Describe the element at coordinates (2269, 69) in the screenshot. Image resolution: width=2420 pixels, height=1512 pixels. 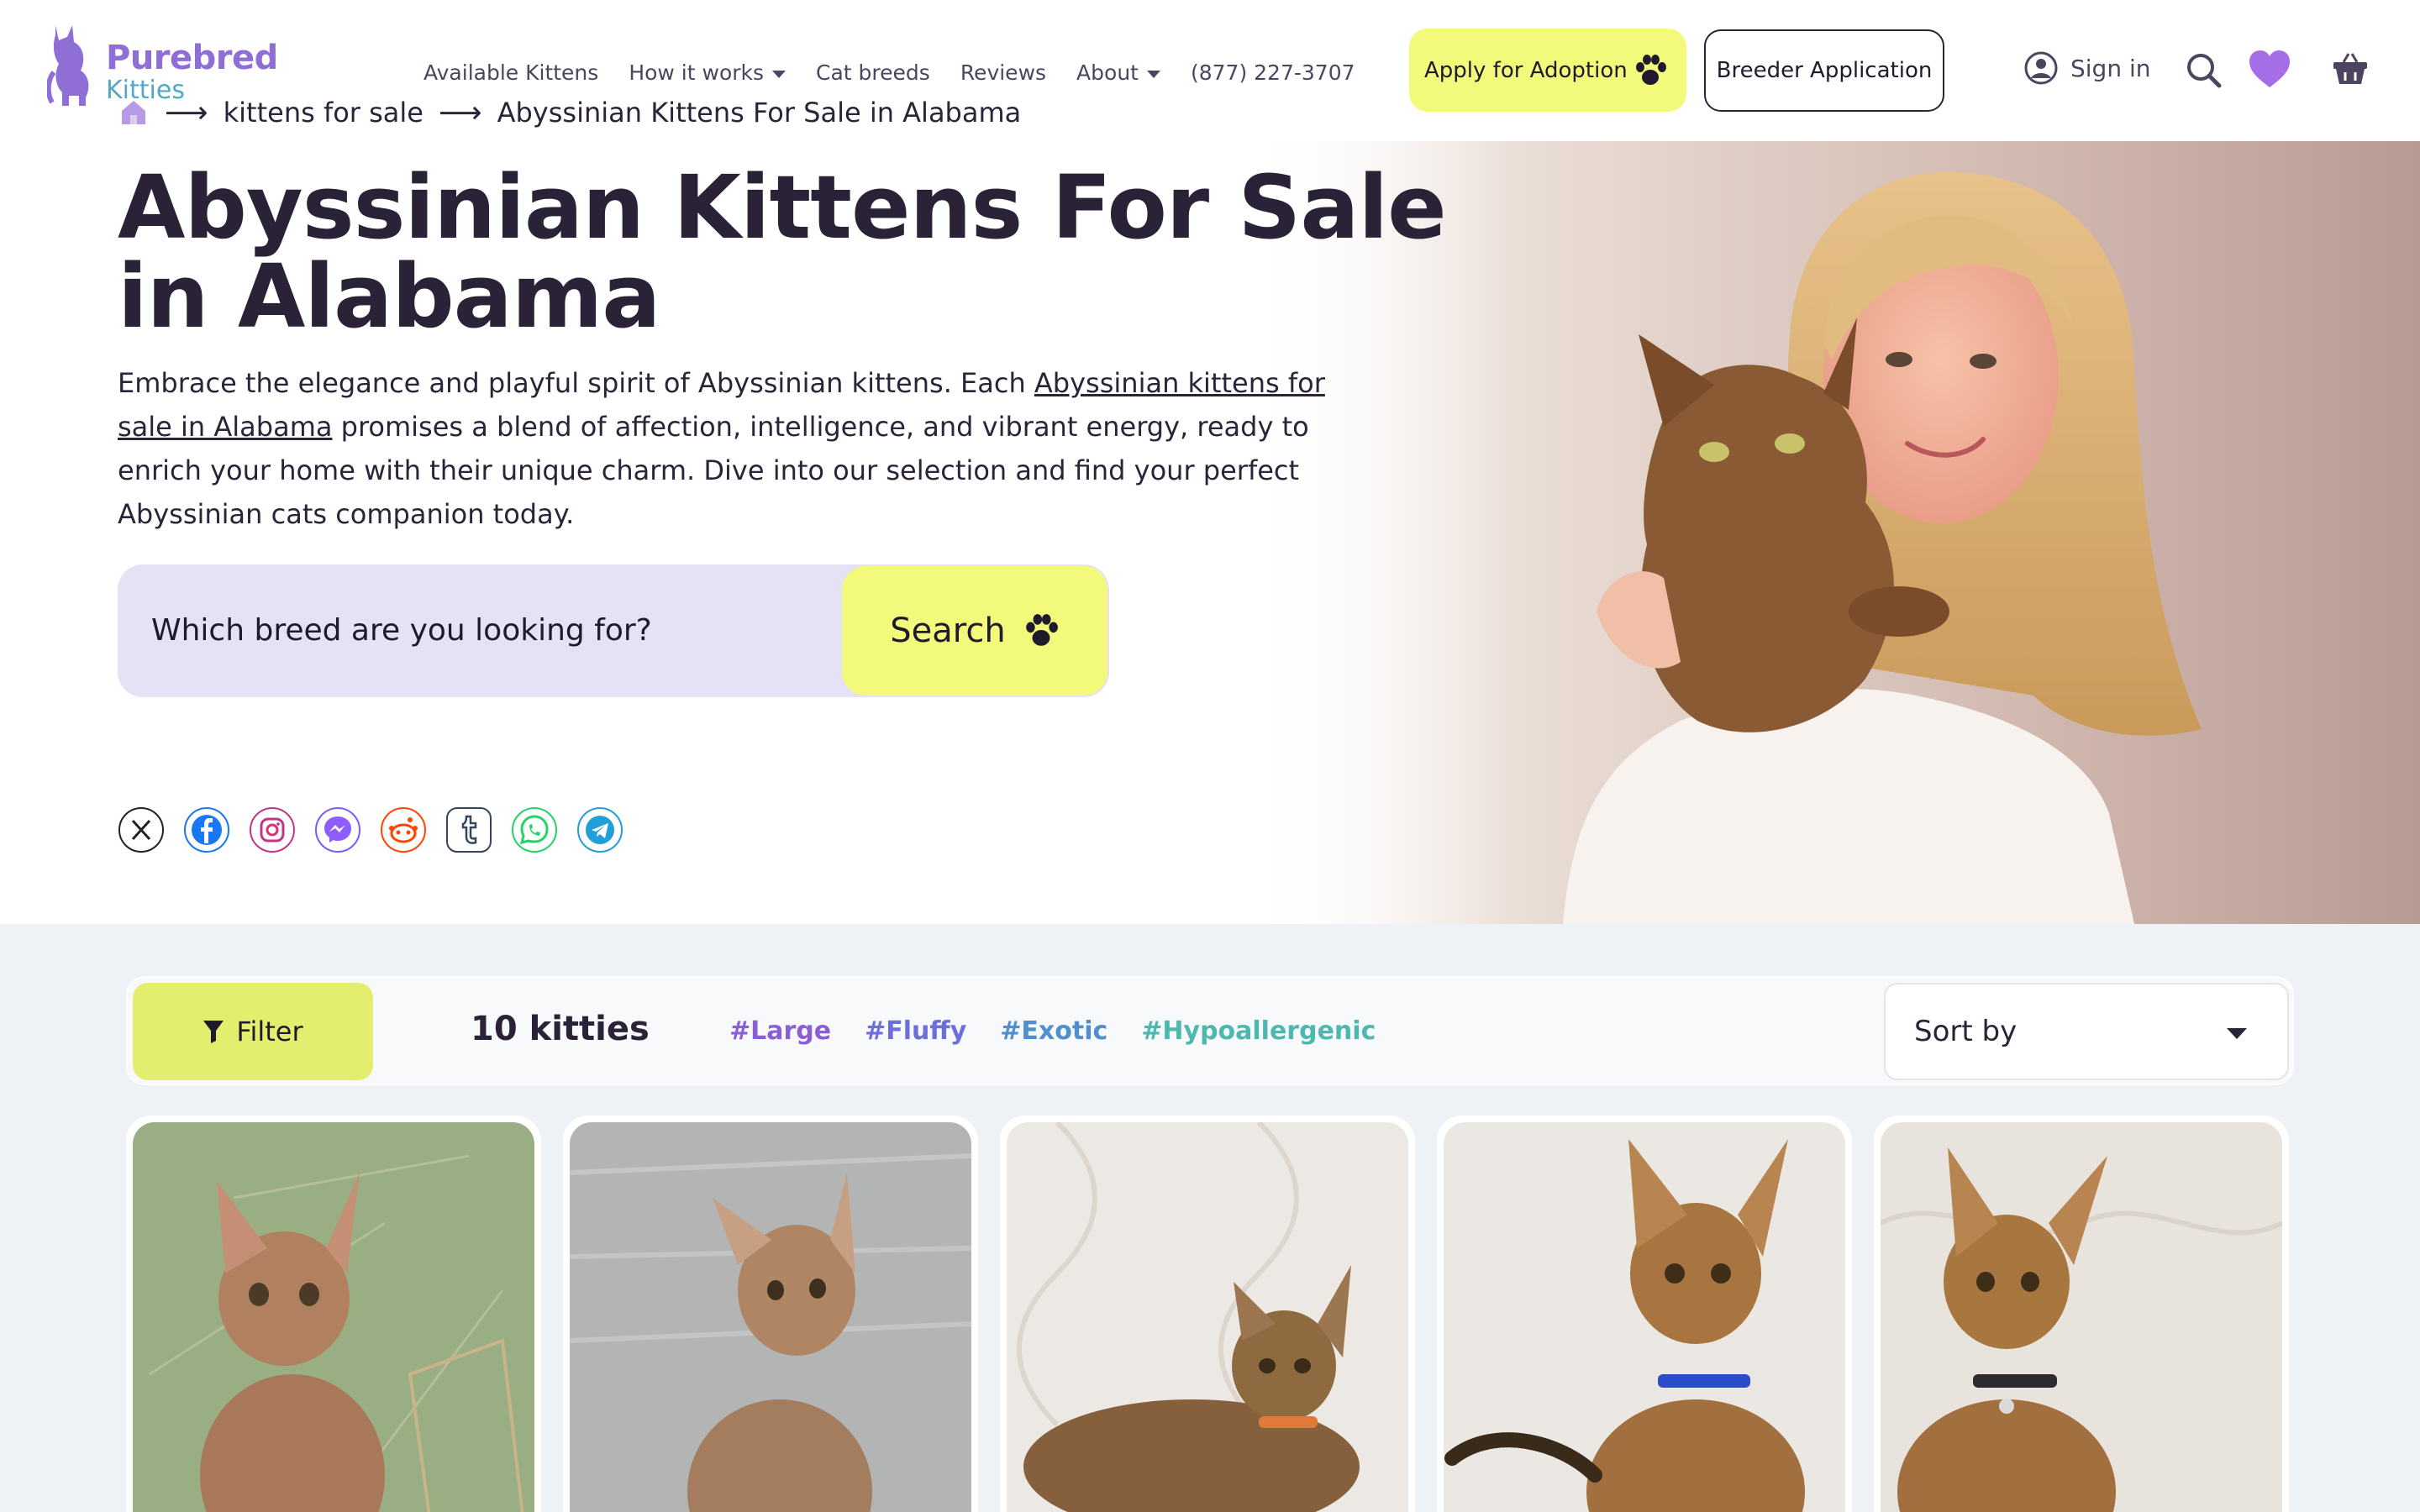
I see `heart-icon` at that location.